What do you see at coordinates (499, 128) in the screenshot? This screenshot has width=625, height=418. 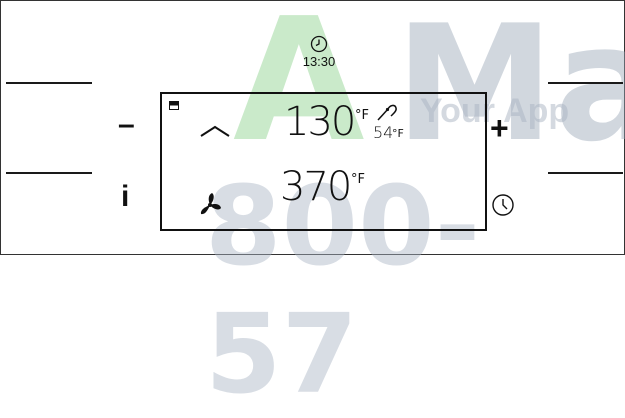 I see `plus-button: +` at bounding box center [499, 128].